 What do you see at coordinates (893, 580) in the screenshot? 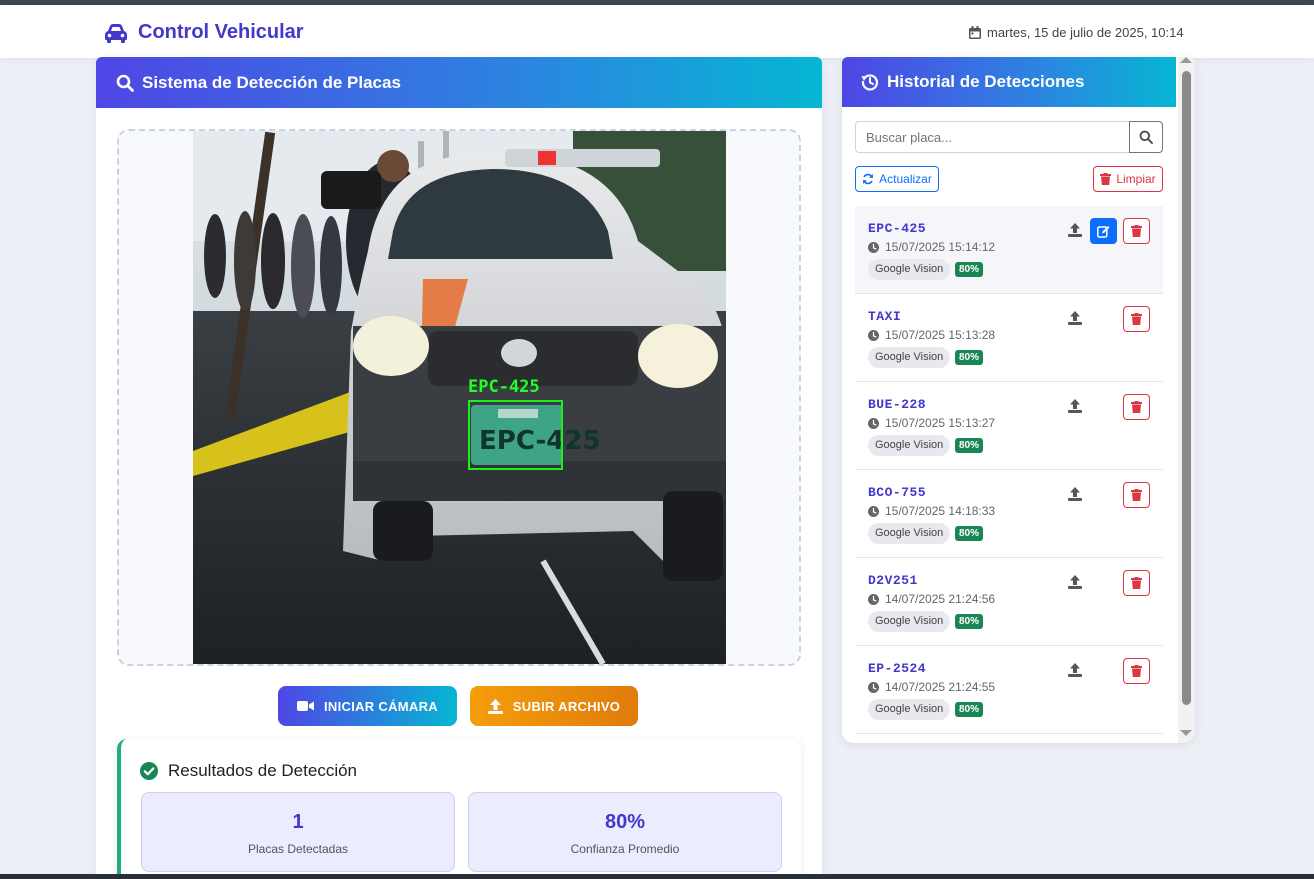
I see `history-item-plate: D2V251` at bounding box center [893, 580].